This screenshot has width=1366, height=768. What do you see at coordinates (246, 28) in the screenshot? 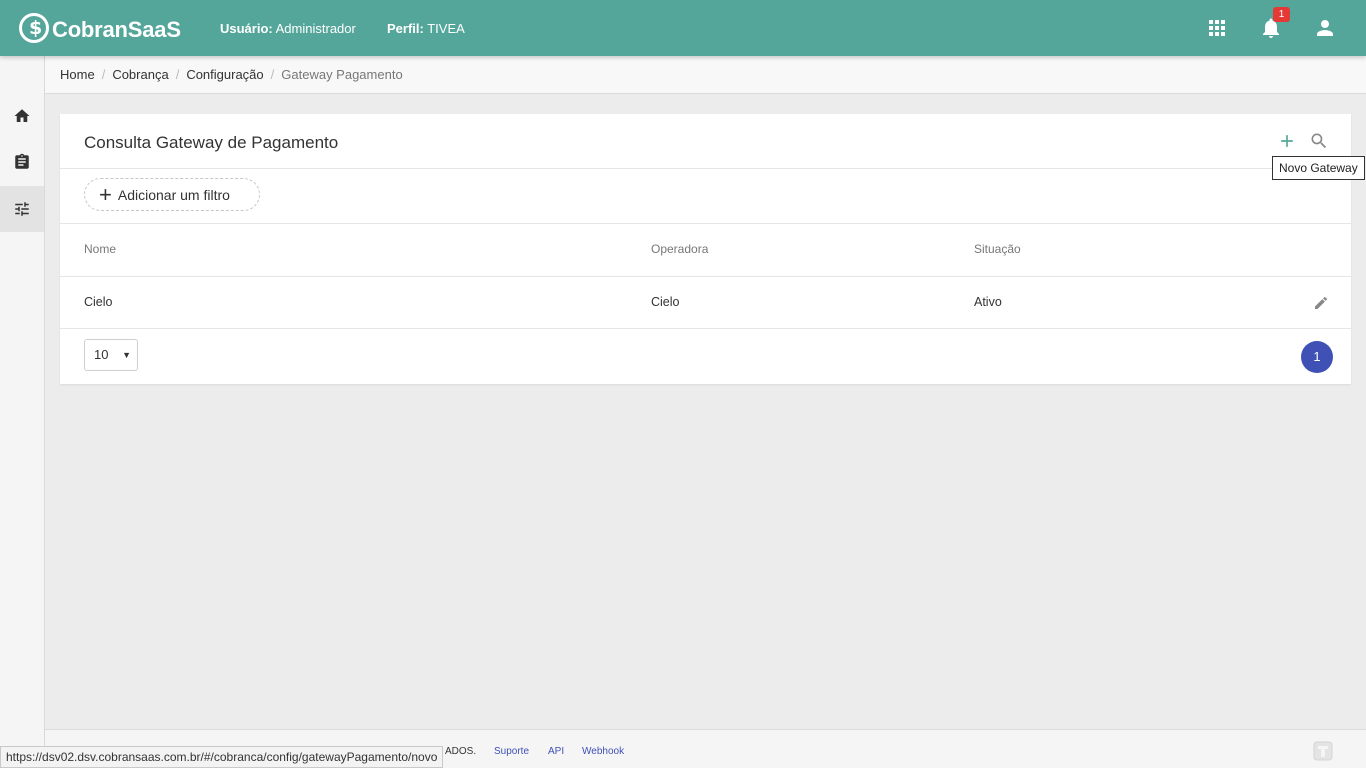
I see `user-label: Usuário:` at bounding box center [246, 28].